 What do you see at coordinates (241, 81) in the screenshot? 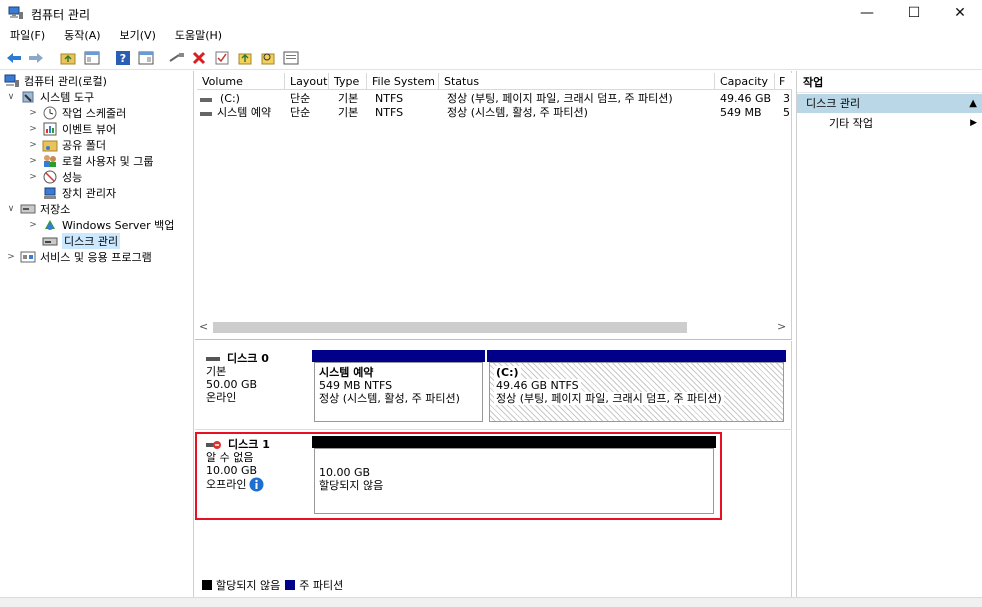
I see `column-volume: Volume` at bounding box center [241, 81].